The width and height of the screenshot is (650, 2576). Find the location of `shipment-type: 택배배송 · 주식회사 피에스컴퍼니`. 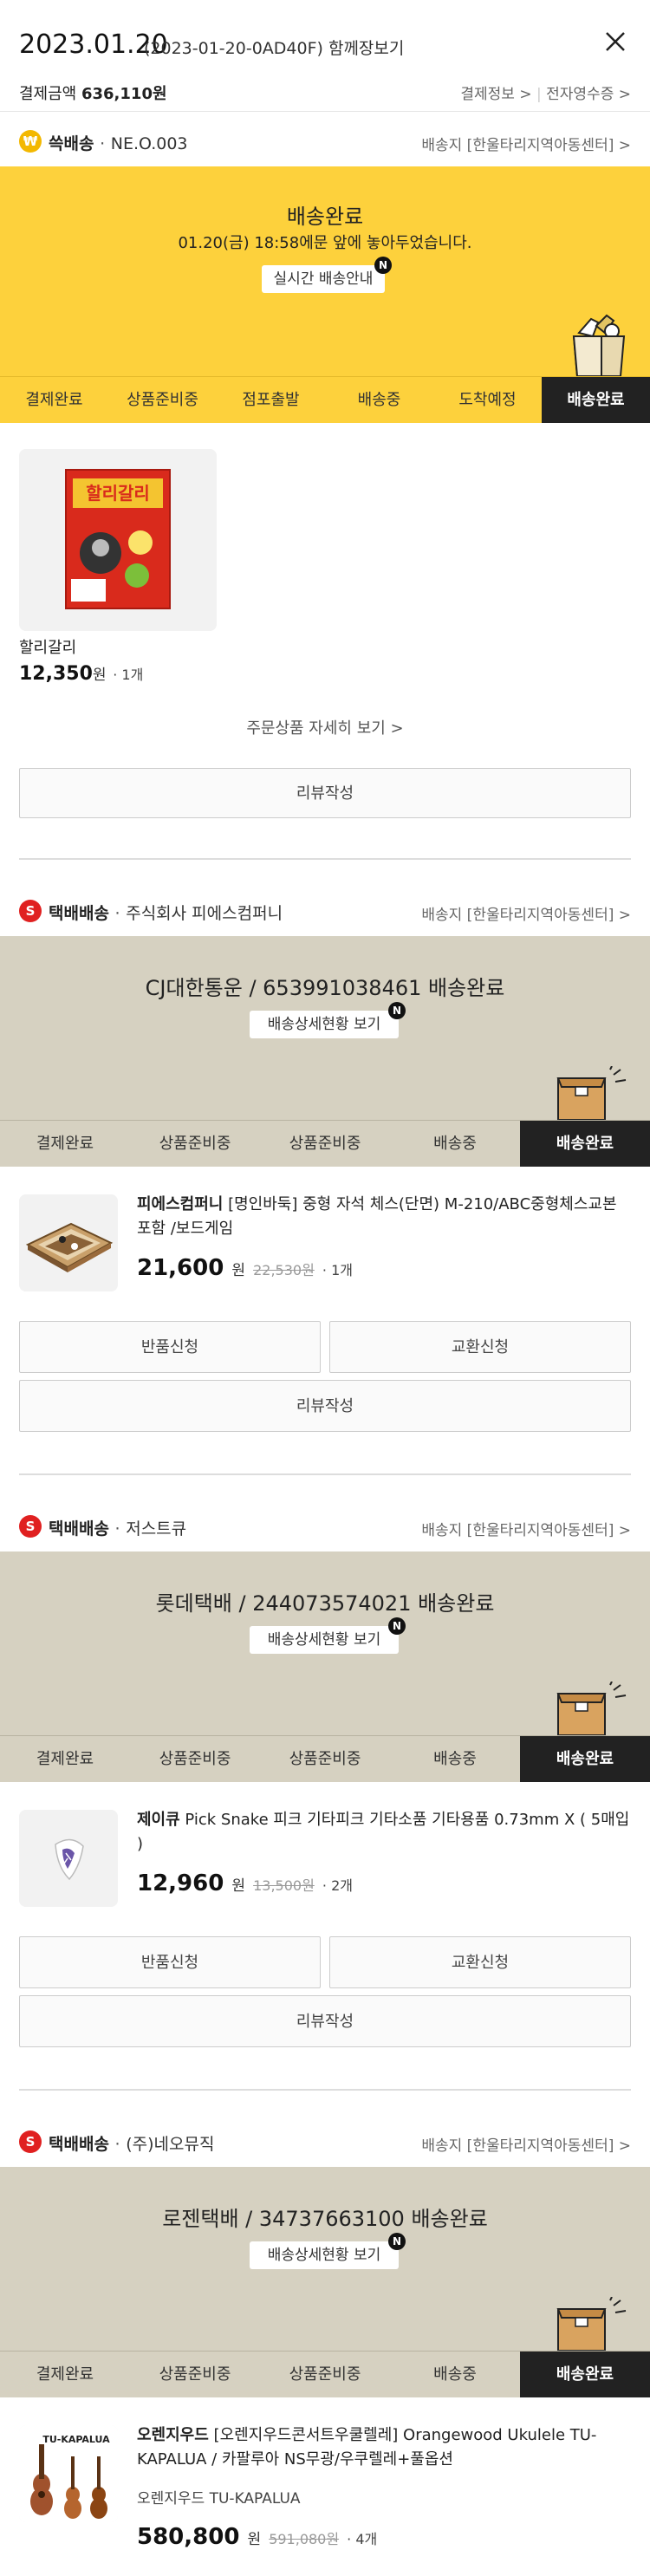

shipment-type: 택배배송 · 주식회사 피에스컴퍼니 is located at coordinates (166, 913).